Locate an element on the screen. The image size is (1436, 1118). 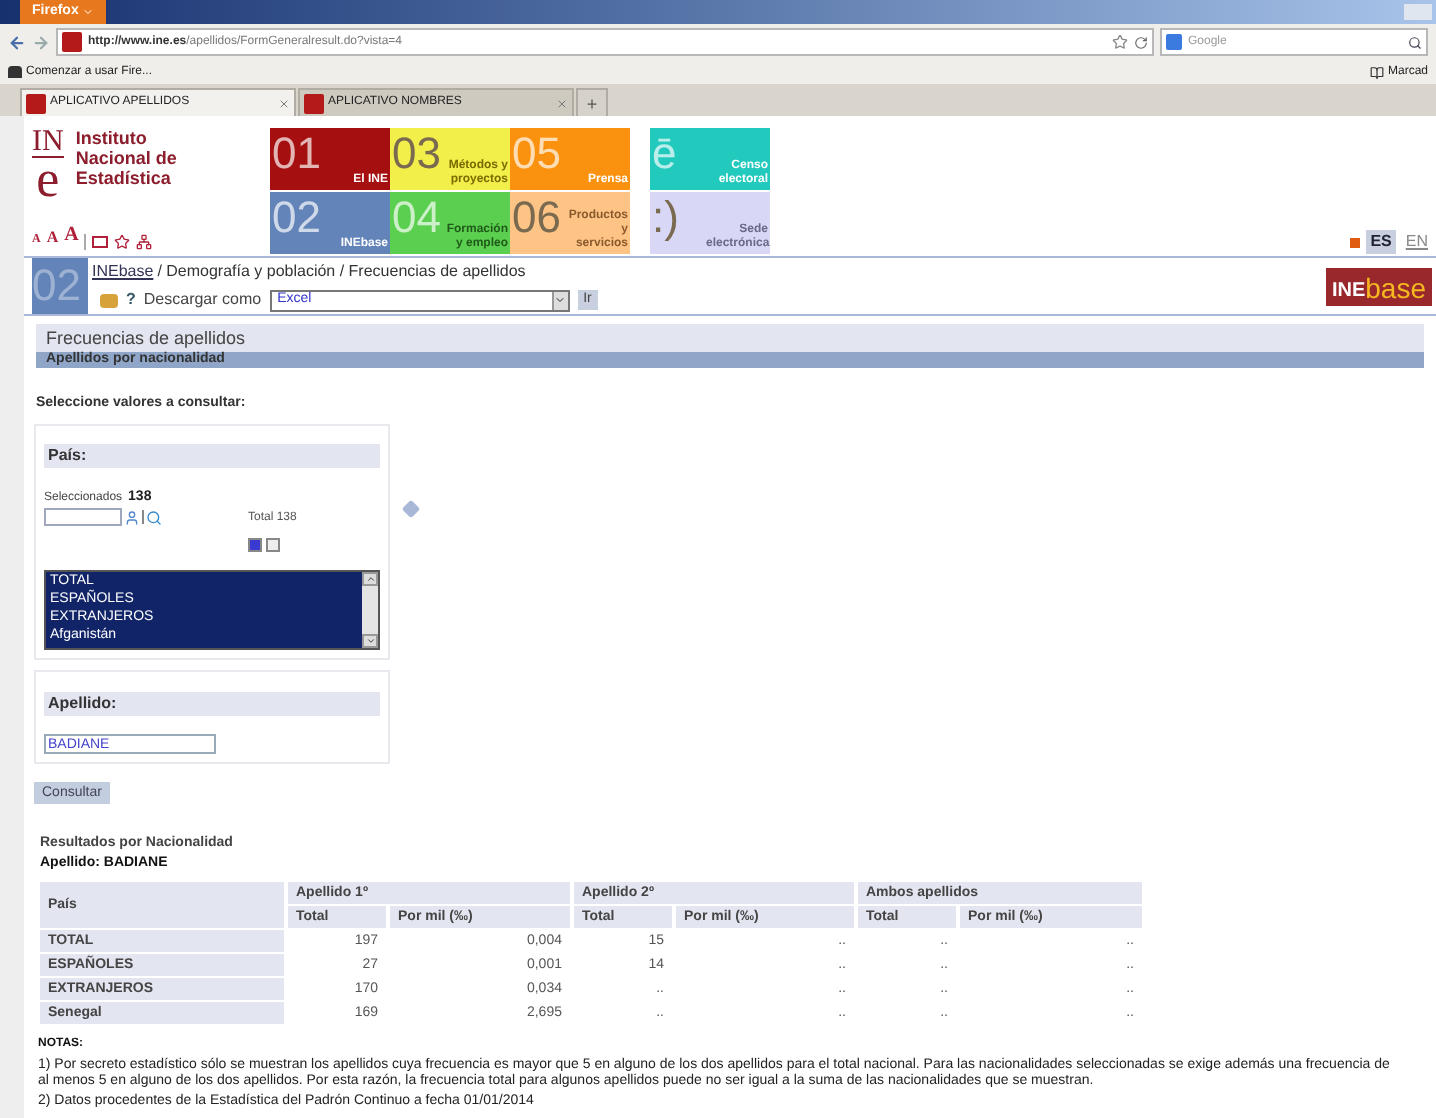
scroll-up-icon is located at coordinates (370, 578).